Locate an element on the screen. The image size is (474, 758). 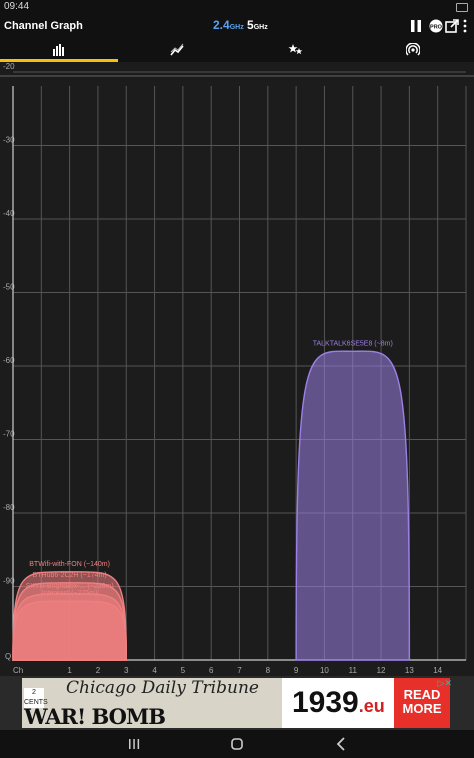
clock: 09:44 is located at coordinates (17, 6).